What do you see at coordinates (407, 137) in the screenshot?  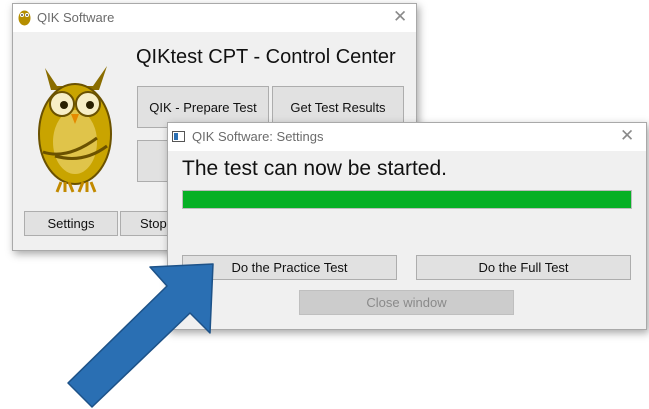 I see `settings-titlebar: QIK Software: Settings ✕` at bounding box center [407, 137].